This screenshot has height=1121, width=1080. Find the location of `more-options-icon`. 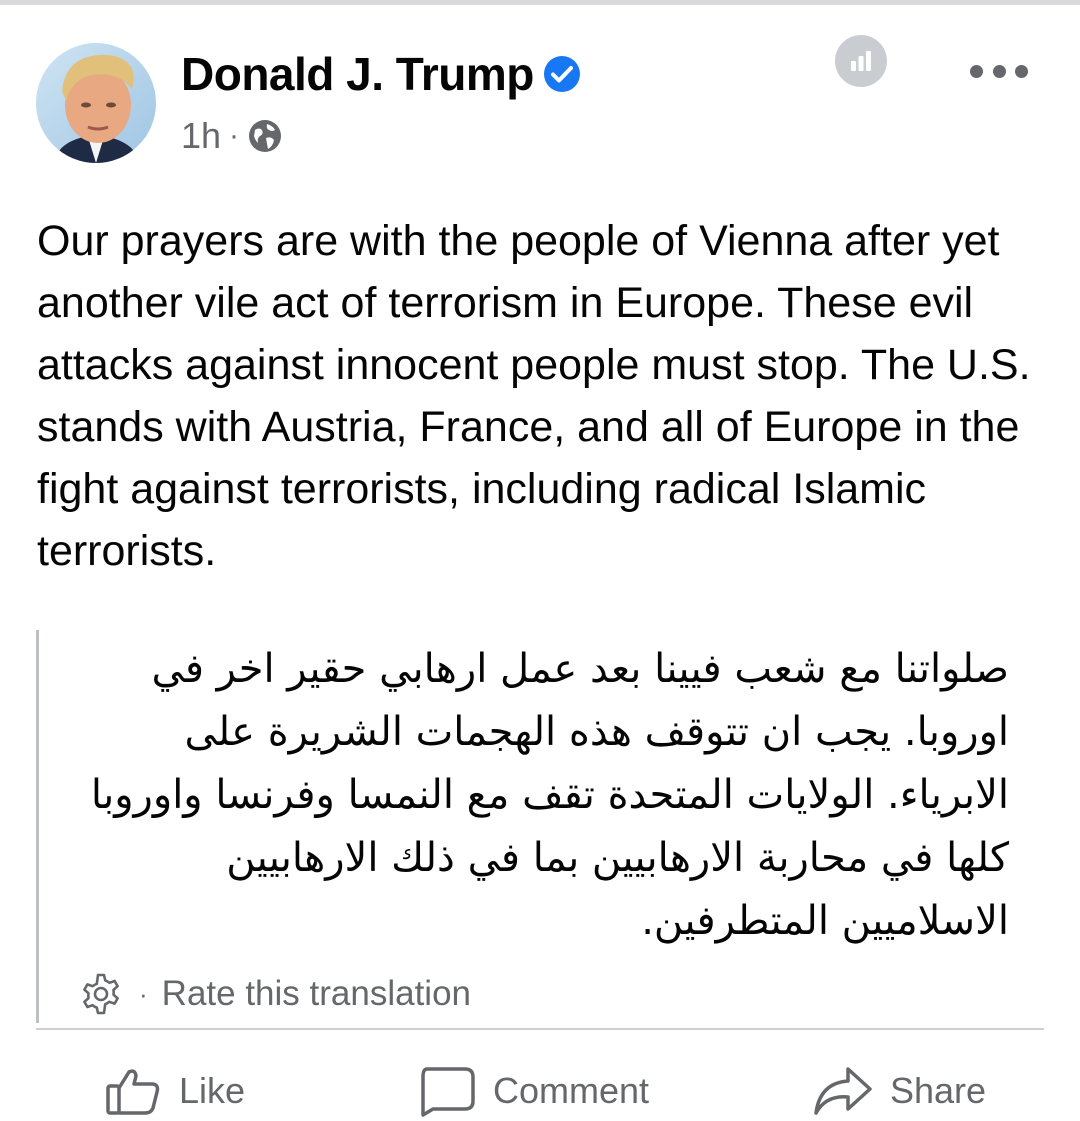

more-options-icon is located at coordinates (999, 71).